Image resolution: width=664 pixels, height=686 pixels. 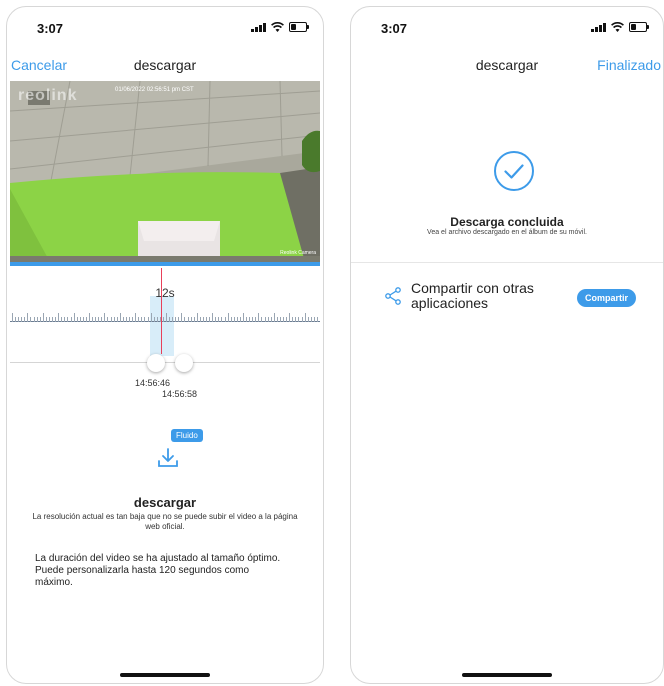 I want to click on trim-start-handle, so click(x=156, y=363).